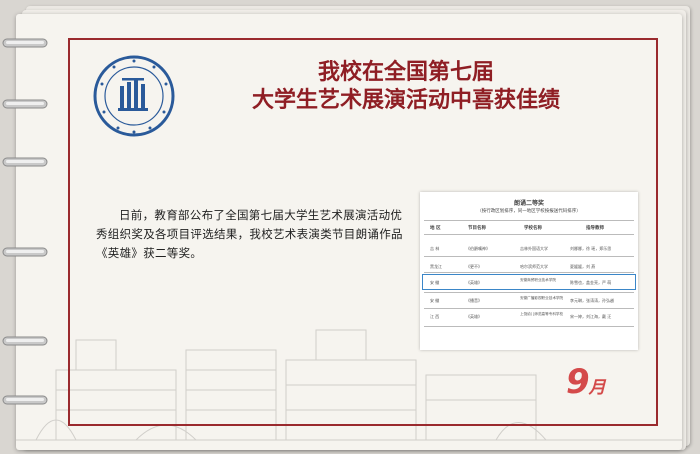 The width and height of the screenshot is (700, 454). I want to click on doc-cell: 李元琳，张涛涛，孙弘越, so click(592, 300).